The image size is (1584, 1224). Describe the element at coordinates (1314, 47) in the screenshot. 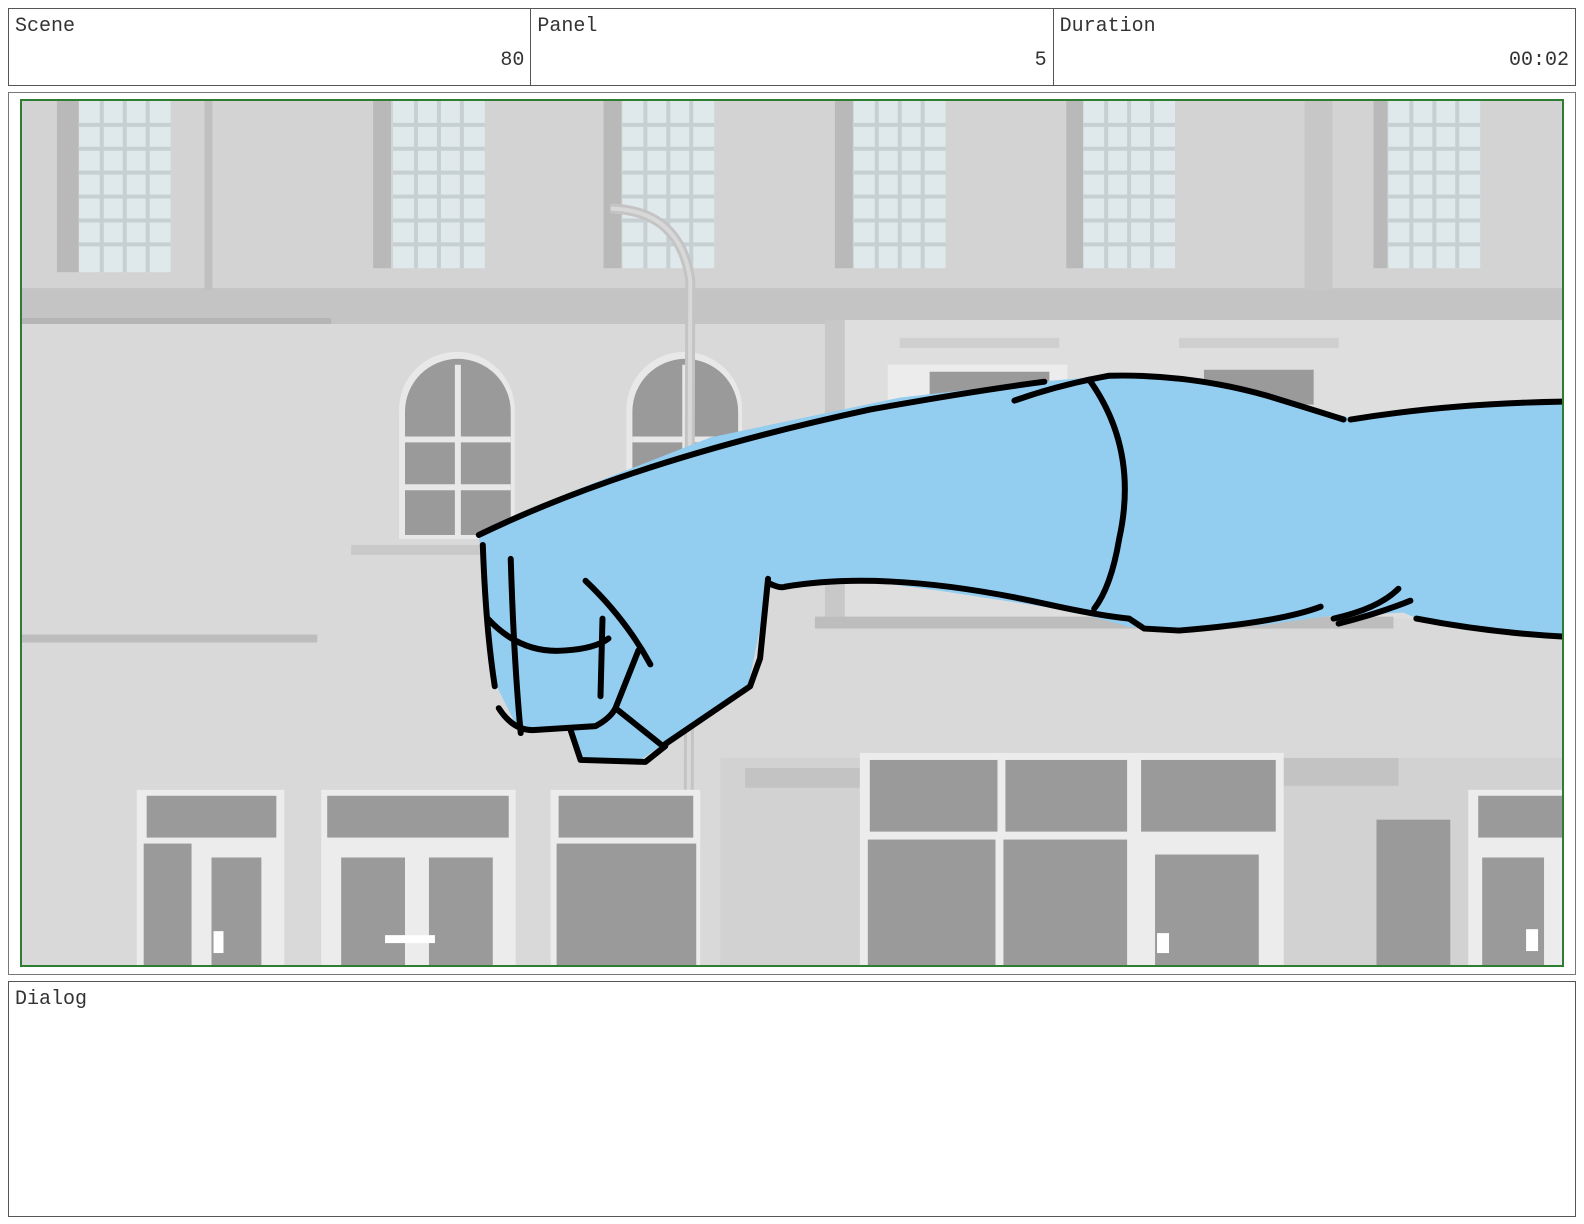

I see `duration-cell: Duration 00:02` at that location.